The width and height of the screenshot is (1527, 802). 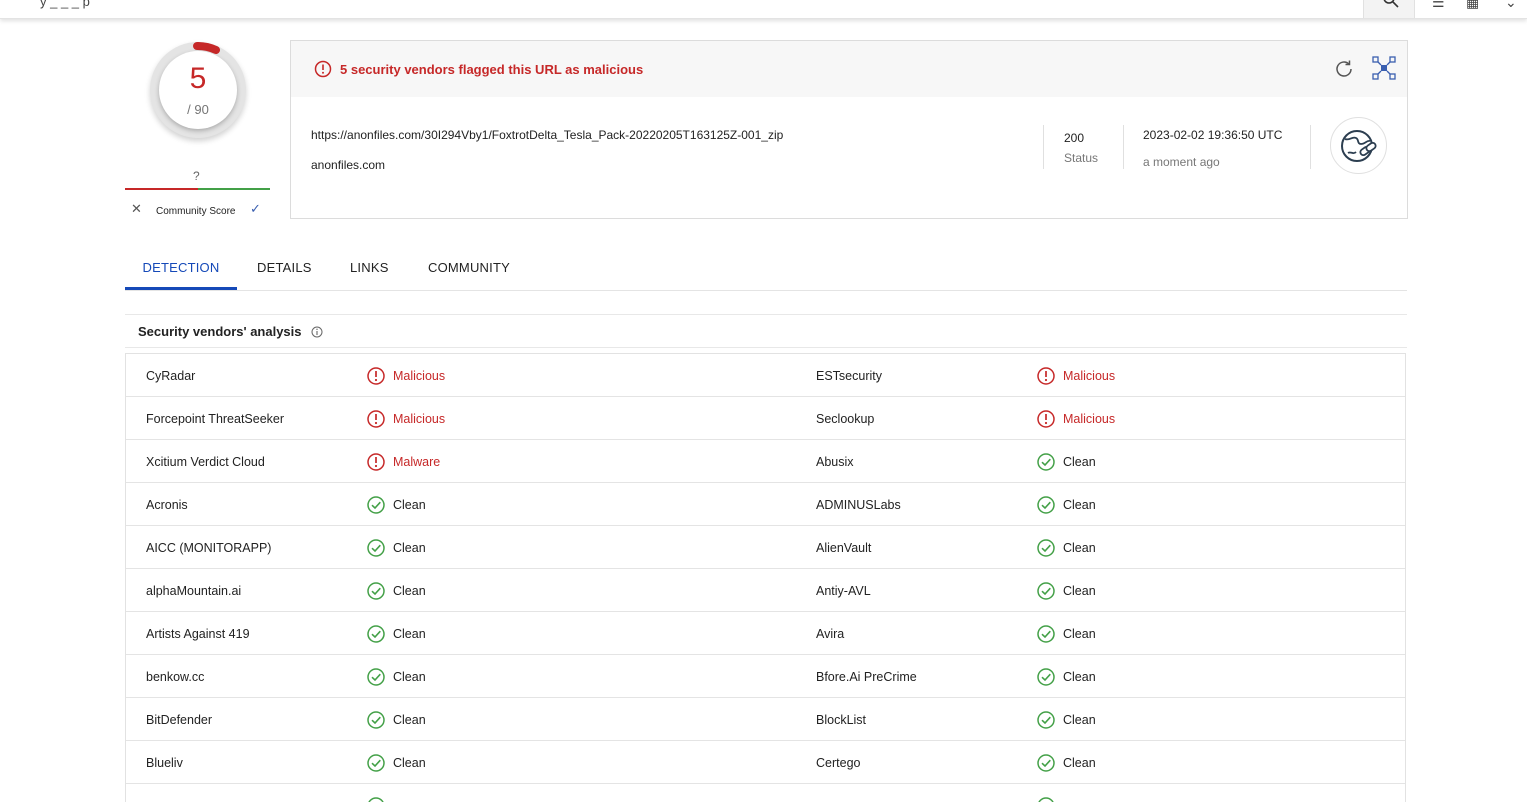 I want to click on vendor-name: ADMINUSLabs, so click(x=858, y=505).